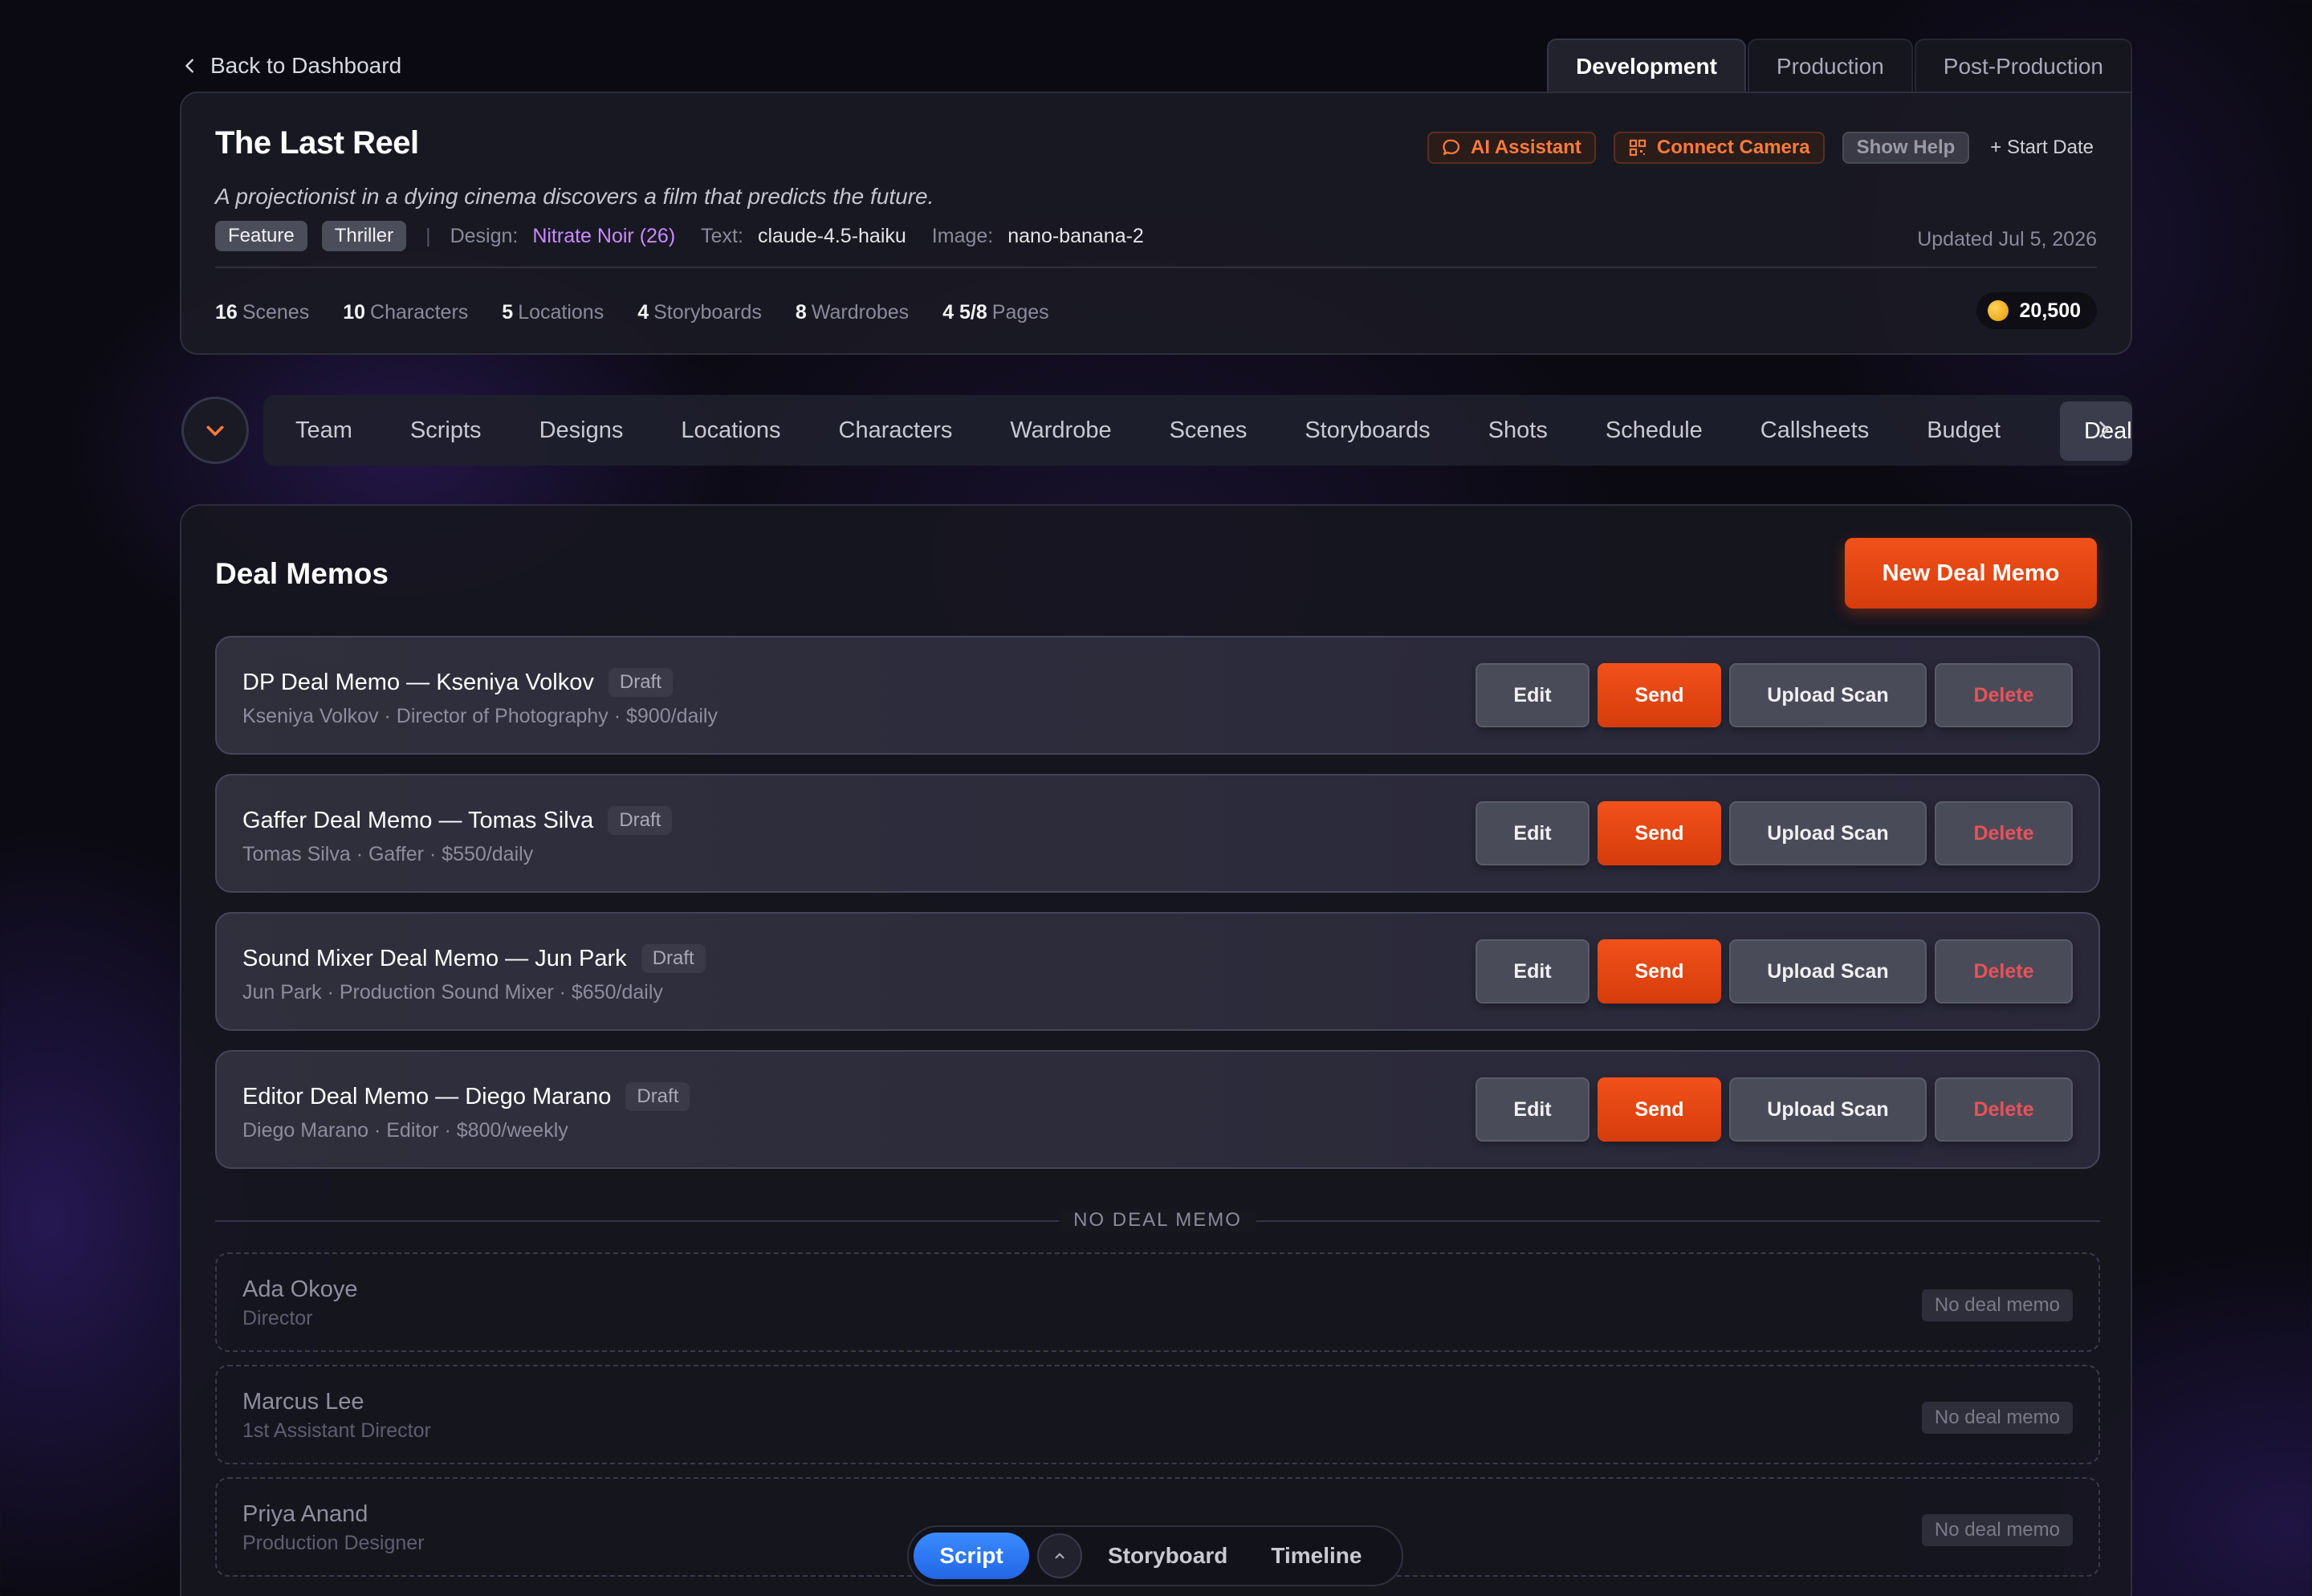  I want to click on crew-without-memo-card: Ada Okoye Director No deal memo, so click(1157, 1302).